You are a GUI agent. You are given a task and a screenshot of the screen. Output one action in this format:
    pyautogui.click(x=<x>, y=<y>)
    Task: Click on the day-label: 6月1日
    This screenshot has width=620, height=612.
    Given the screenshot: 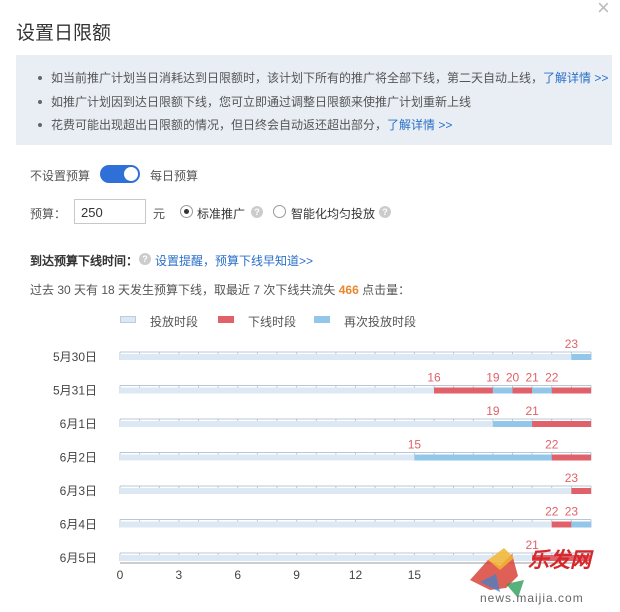 What is the action you would take?
    pyautogui.click(x=78, y=424)
    